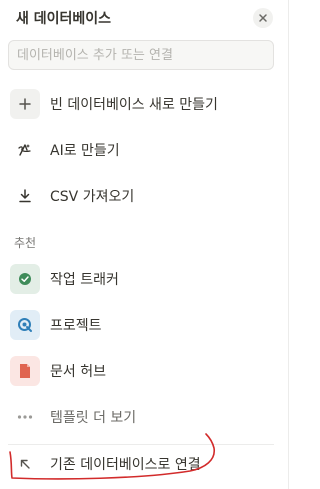  I want to click on more-templates-label: 템플릿 더 보기, so click(93, 418).